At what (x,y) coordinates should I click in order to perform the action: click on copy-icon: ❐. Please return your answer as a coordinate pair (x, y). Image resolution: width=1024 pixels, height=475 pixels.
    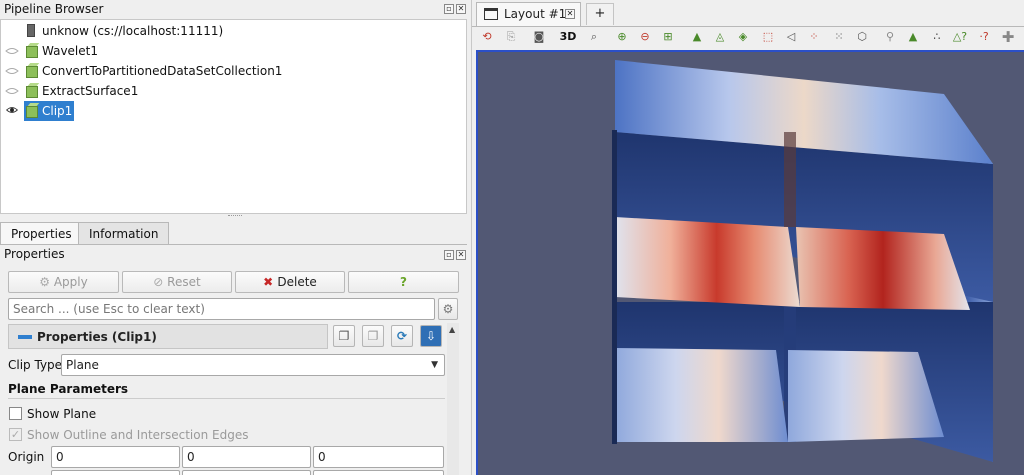
    Looking at the image, I should click on (344, 336).